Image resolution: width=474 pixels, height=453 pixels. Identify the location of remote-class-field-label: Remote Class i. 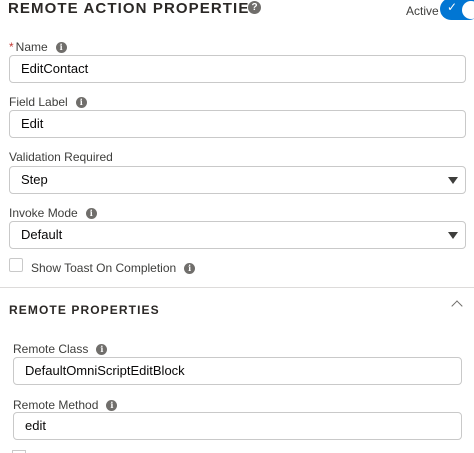
(60, 349).